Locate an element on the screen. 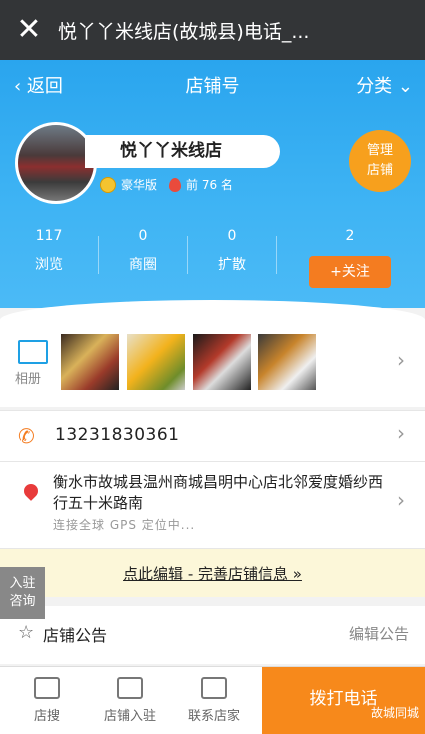 This screenshot has width=425, height=734. address-text: 衡水市故城县温州商城昌明中心店北邻爱度婚纱西行五十米路南 is located at coordinates (218, 492).